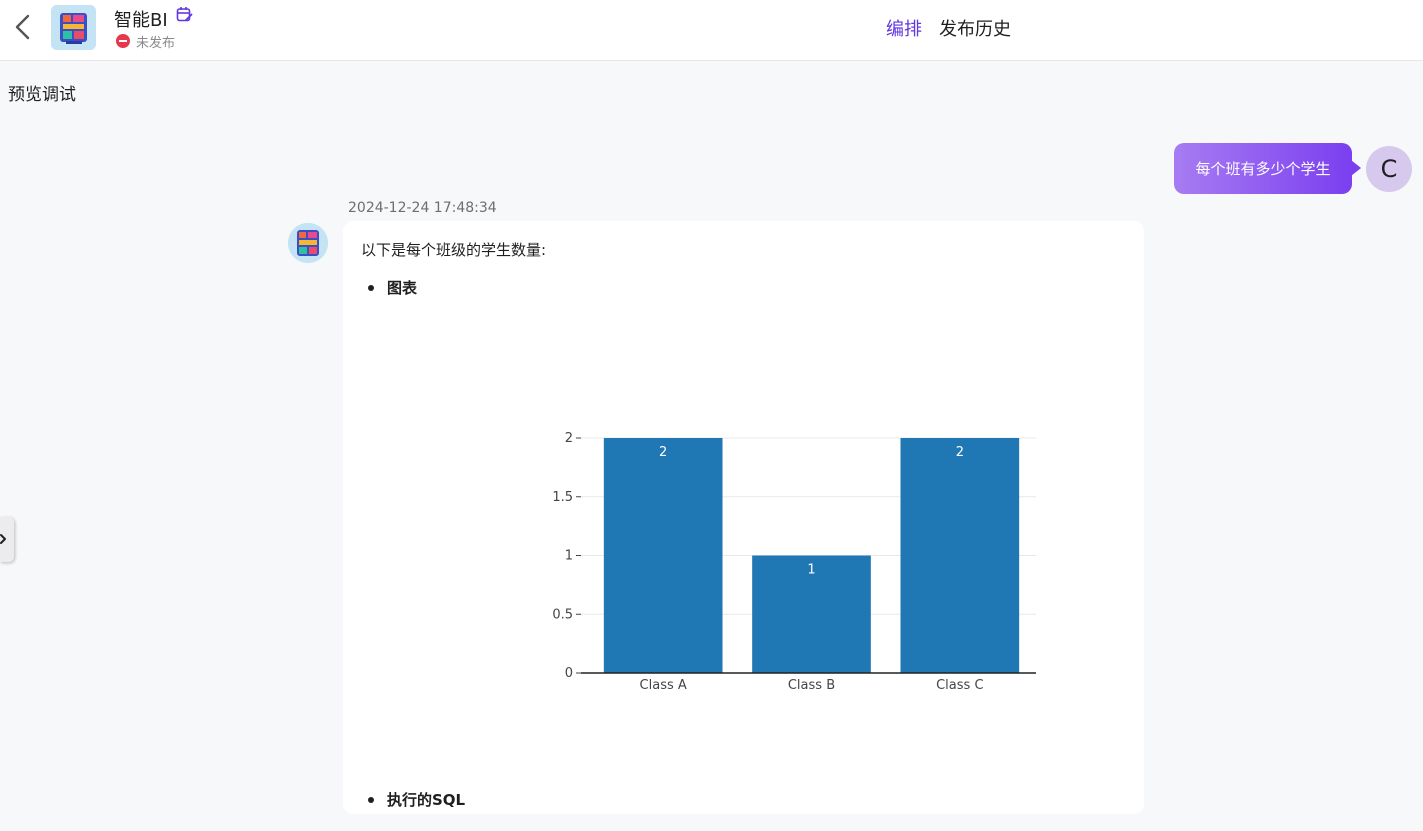 This screenshot has width=1423, height=831. What do you see at coordinates (663, 685) in the screenshot?
I see `x-tick-label: Class A` at bounding box center [663, 685].